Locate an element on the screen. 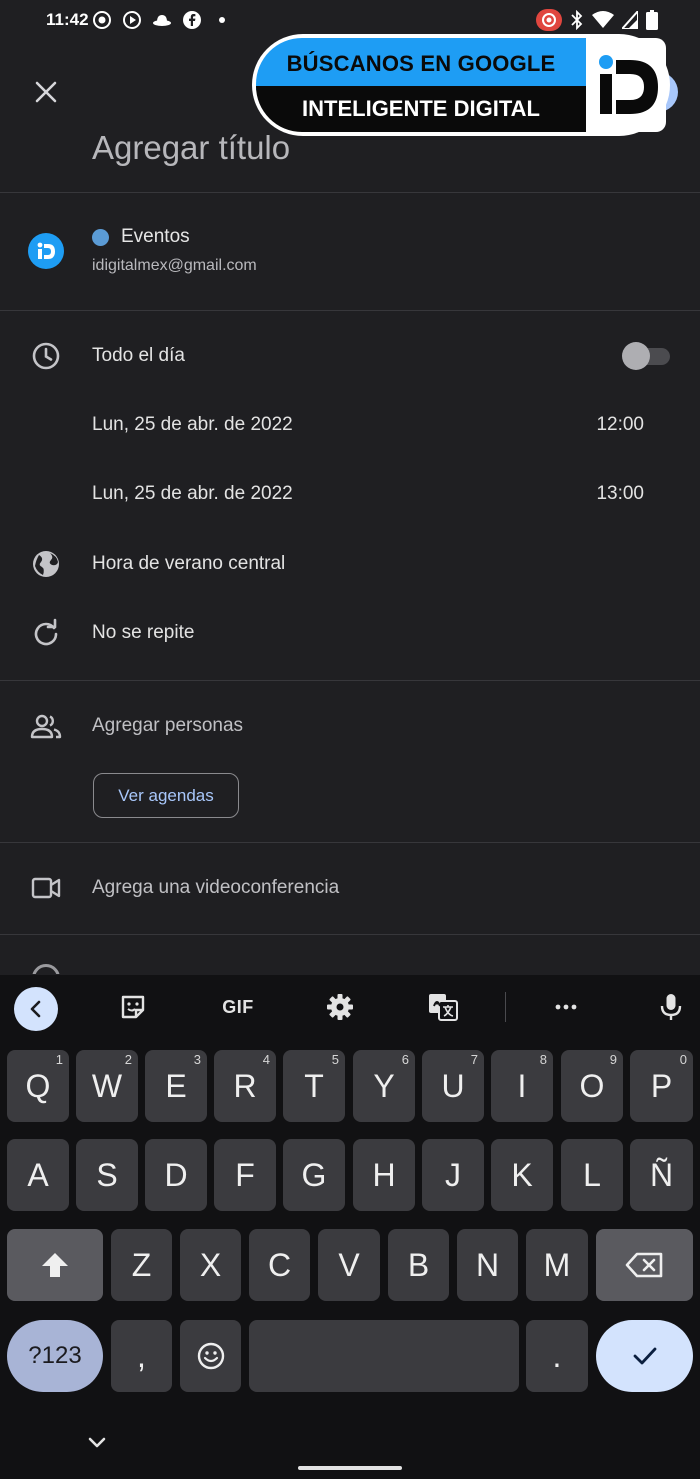 The width and height of the screenshot is (700, 1479). key-label: H is located at coordinates (384, 1174).